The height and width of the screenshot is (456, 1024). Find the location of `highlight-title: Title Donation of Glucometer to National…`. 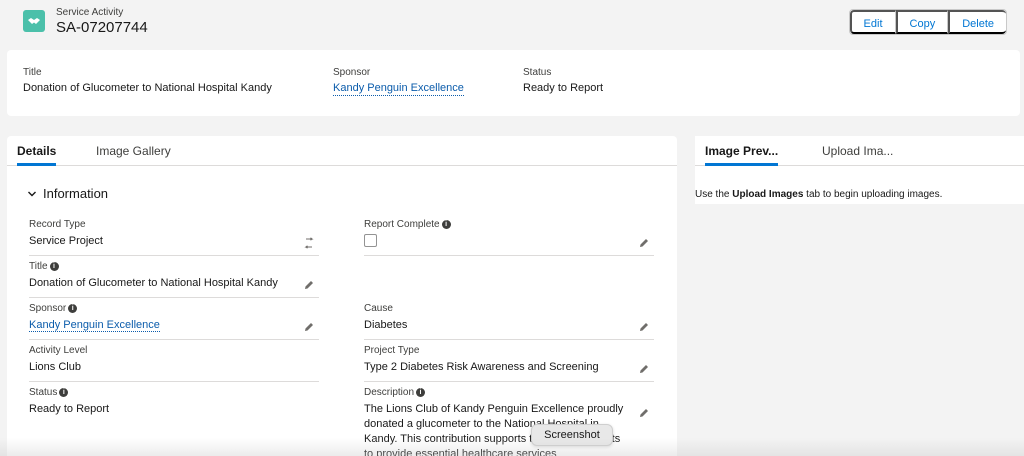

highlight-title: Title Donation of Glucometer to National… is located at coordinates (147, 80).